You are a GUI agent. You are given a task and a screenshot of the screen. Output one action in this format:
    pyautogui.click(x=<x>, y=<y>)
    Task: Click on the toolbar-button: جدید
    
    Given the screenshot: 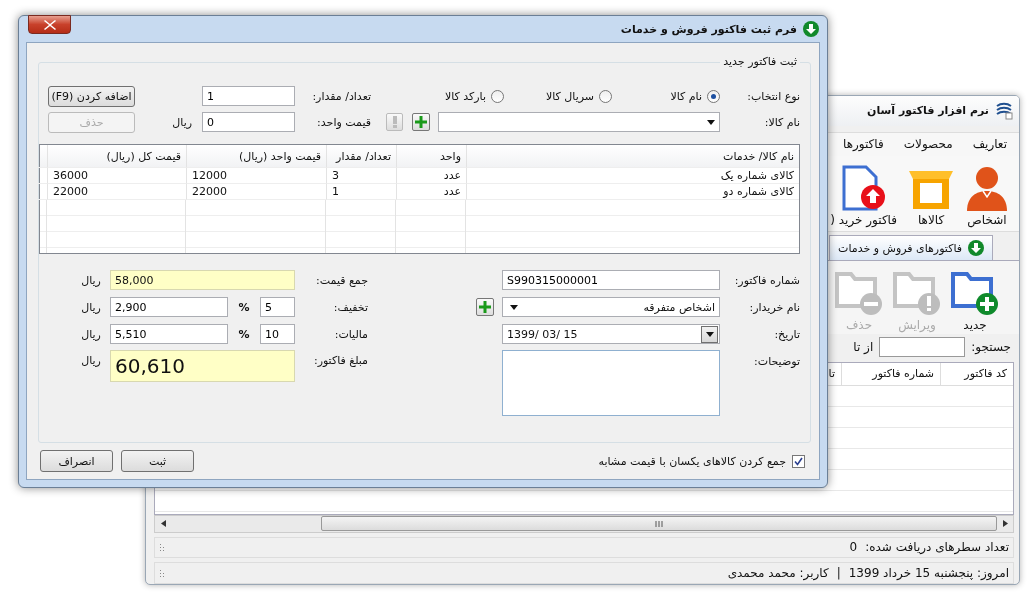 What is the action you would take?
    pyautogui.click(x=975, y=301)
    